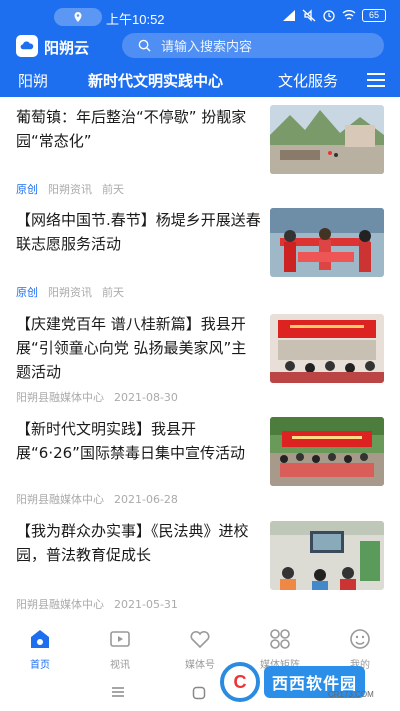  What do you see at coordinates (349, 15) in the screenshot?
I see `wifi-icon` at bounding box center [349, 15].